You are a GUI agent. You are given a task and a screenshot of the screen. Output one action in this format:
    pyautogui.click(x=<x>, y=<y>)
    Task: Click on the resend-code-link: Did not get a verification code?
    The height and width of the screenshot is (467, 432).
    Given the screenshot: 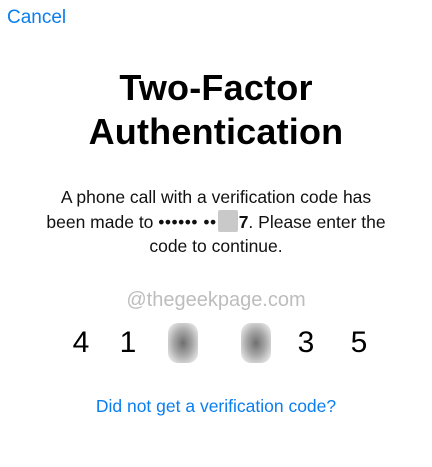 What is the action you would take?
    pyautogui.click(x=216, y=406)
    